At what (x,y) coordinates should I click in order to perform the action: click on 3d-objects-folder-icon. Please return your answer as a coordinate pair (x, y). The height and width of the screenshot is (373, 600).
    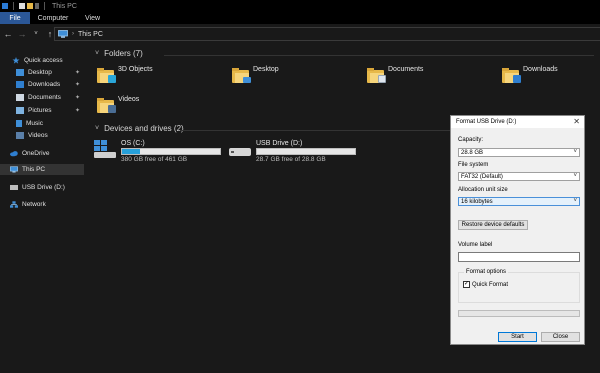
    Looking at the image, I should click on (106, 75).